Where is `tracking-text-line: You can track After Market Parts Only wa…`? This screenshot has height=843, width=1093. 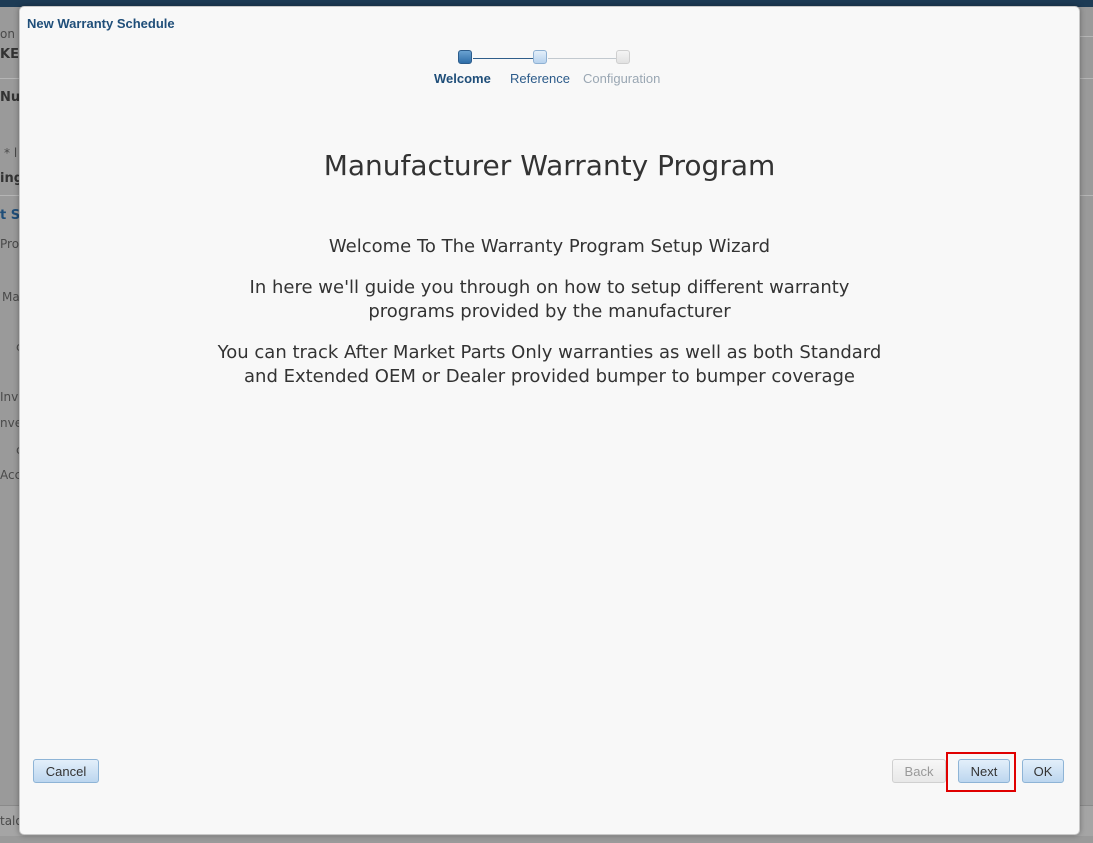
tracking-text-line: You can track After Market Parts Only wa… is located at coordinates (549, 352).